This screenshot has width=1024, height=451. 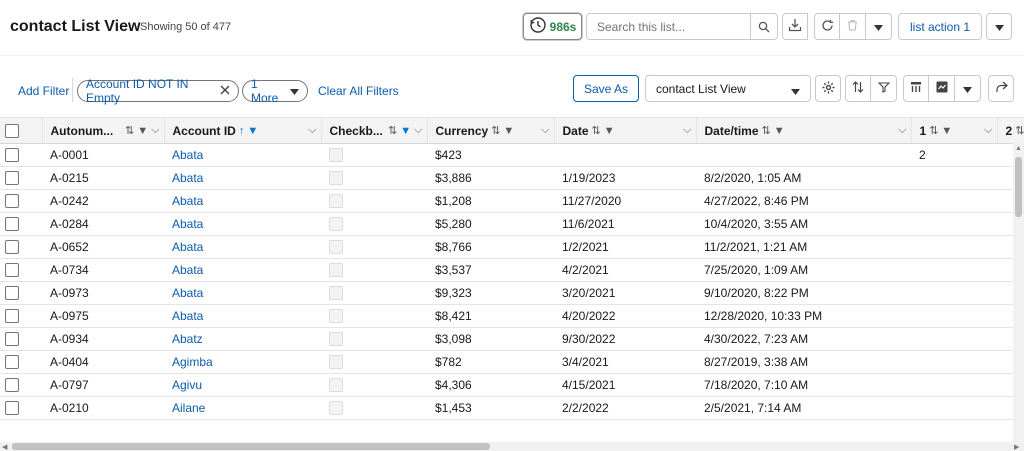 What do you see at coordinates (43, 91) in the screenshot?
I see `add-filter-link: Add Filter` at bounding box center [43, 91].